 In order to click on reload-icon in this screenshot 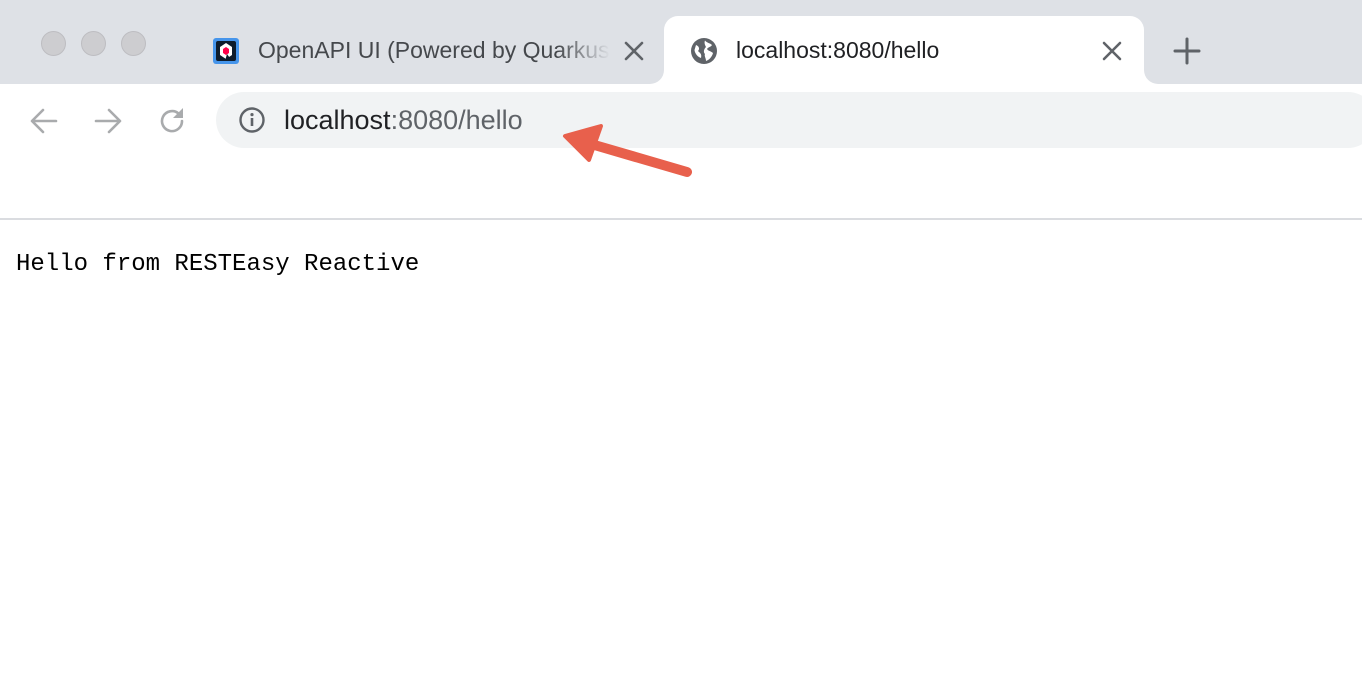, I will do `click(172, 121)`.